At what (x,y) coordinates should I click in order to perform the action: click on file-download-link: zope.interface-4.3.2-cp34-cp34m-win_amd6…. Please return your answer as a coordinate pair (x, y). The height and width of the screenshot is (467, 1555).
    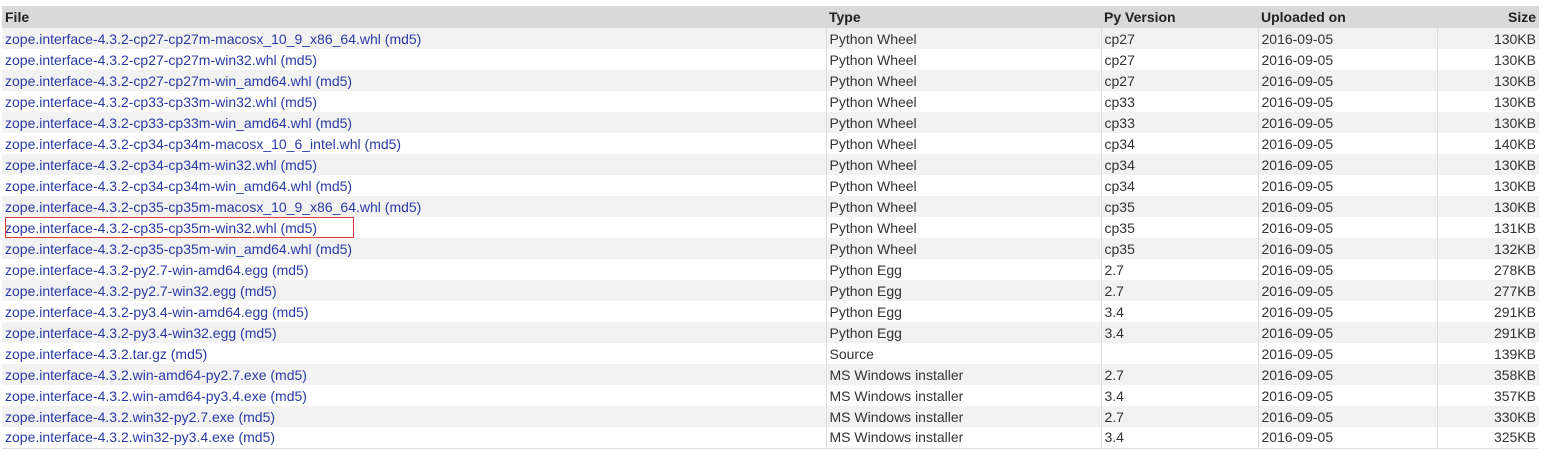
    Looking at the image, I should click on (158, 186).